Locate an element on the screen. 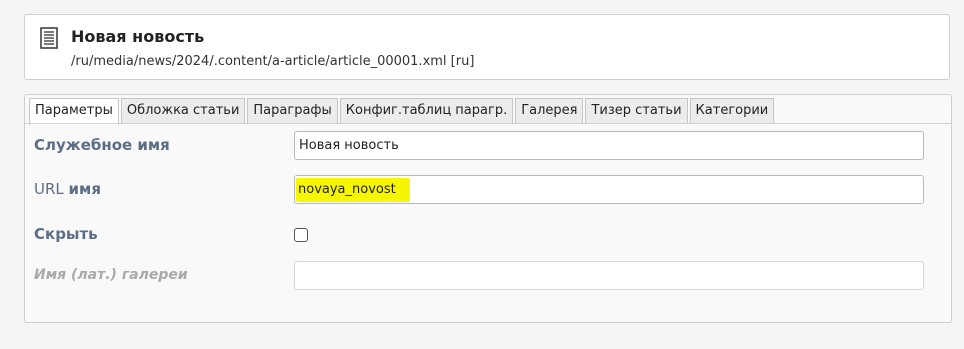  document-icon is located at coordinates (49, 38).